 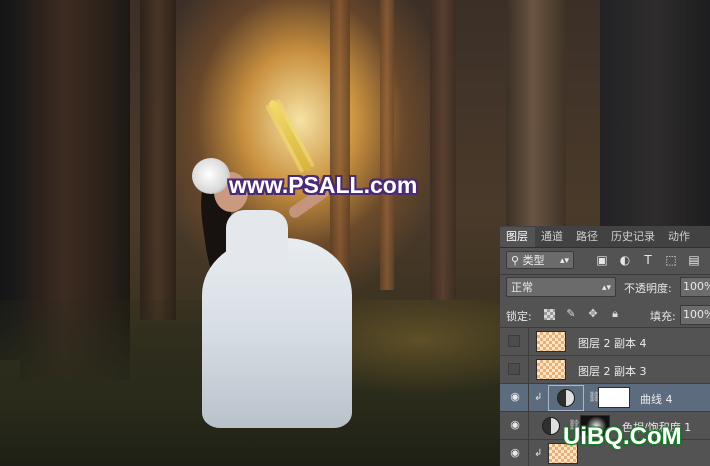 What do you see at coordinates (612, 343) in the screenshot?
I see `layer-name: 图层 2 副本 4` at bounding box center [612, 343].